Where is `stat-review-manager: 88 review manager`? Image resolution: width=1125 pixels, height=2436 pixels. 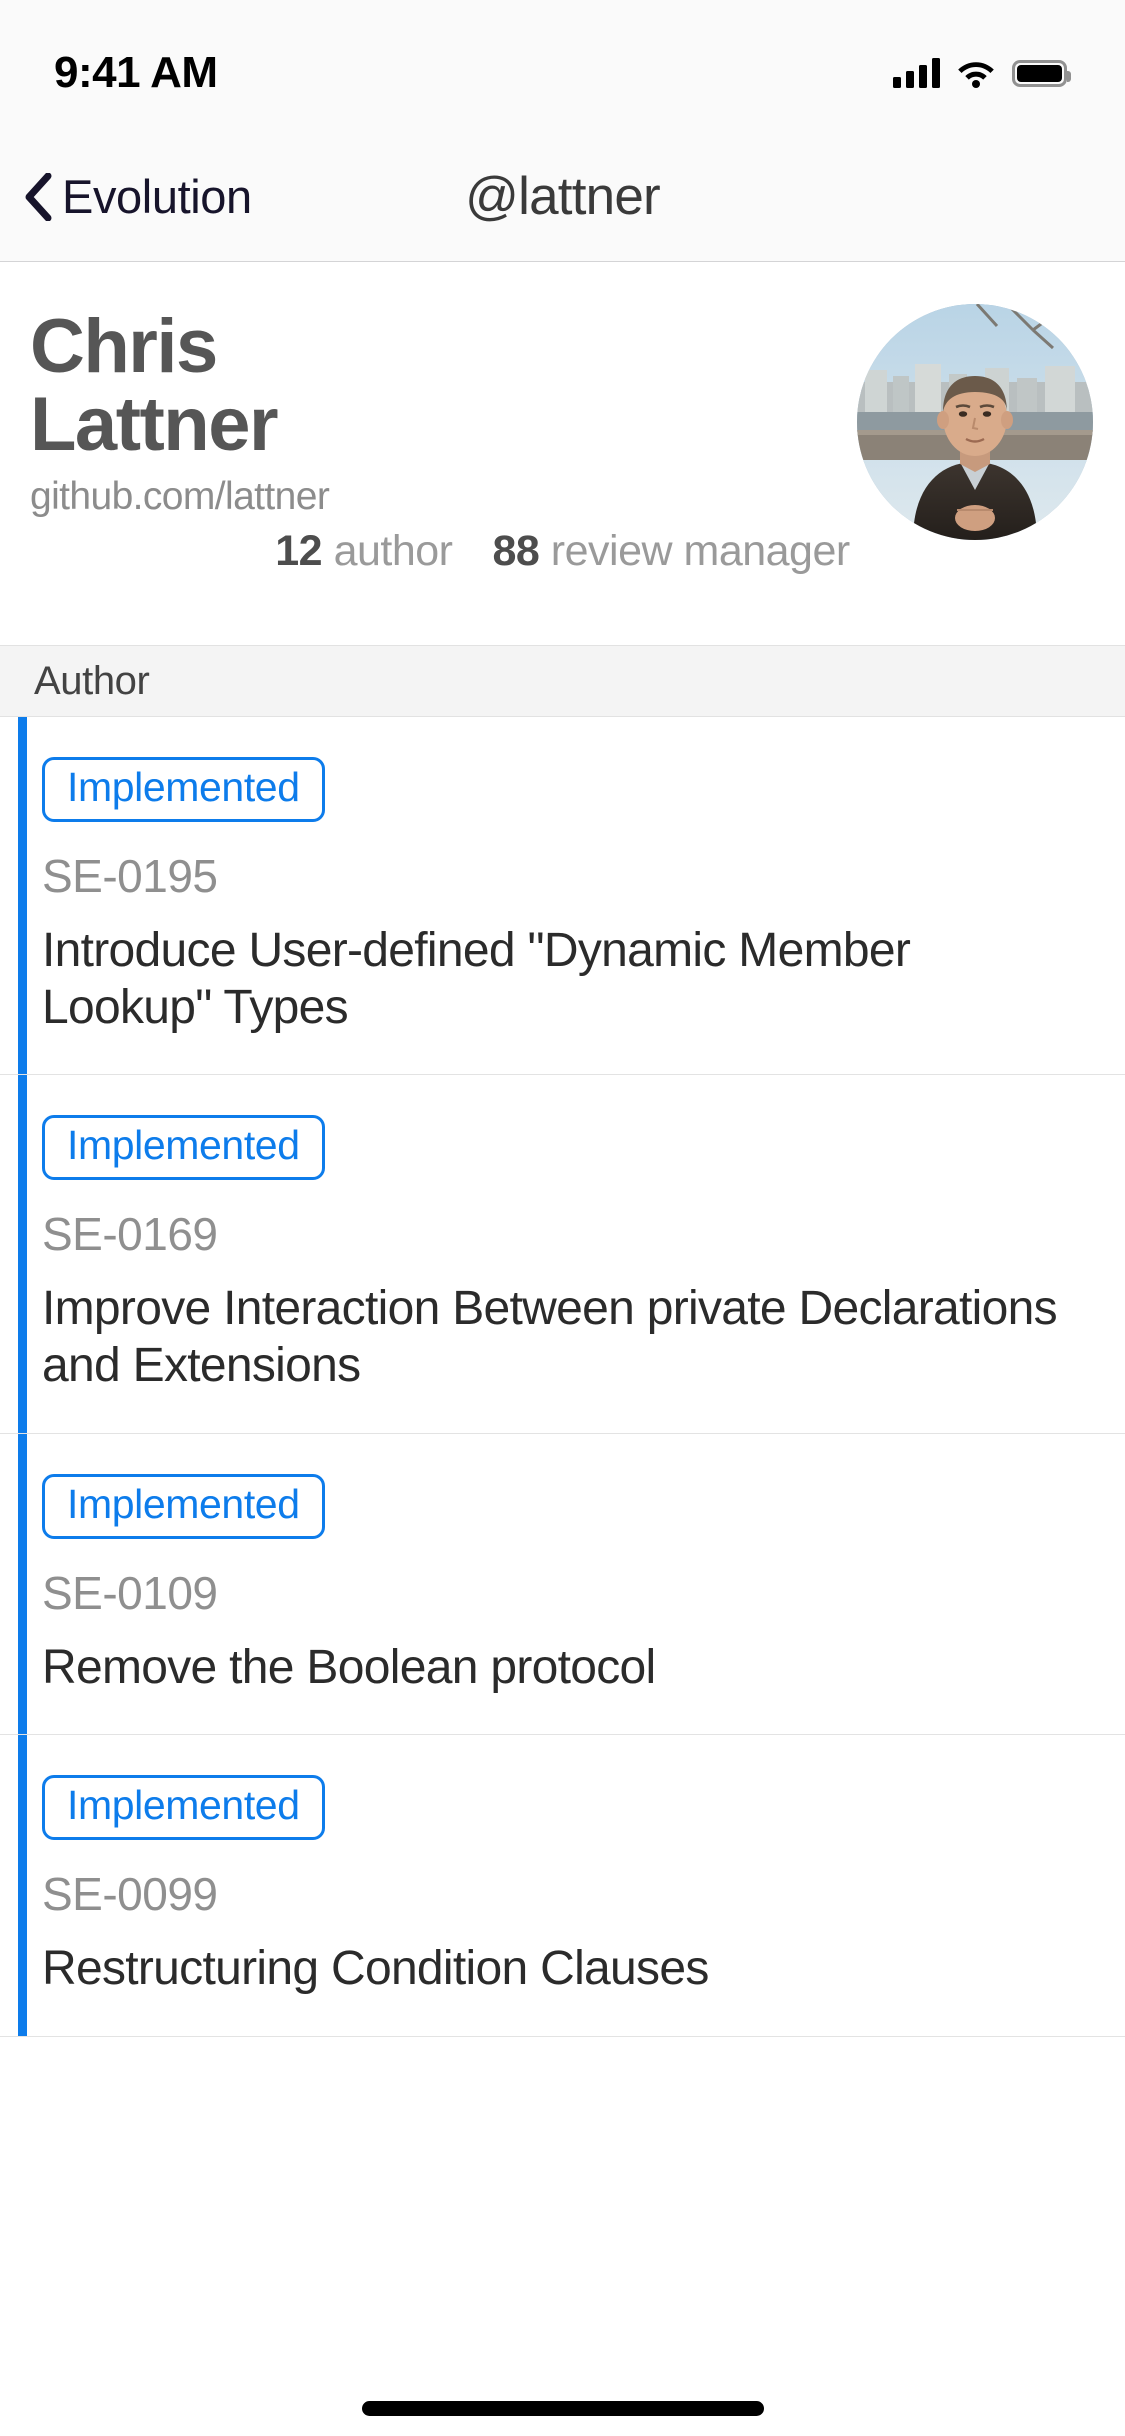
stat-review-manager: 88 review manager is located at coordinates (671, 551).